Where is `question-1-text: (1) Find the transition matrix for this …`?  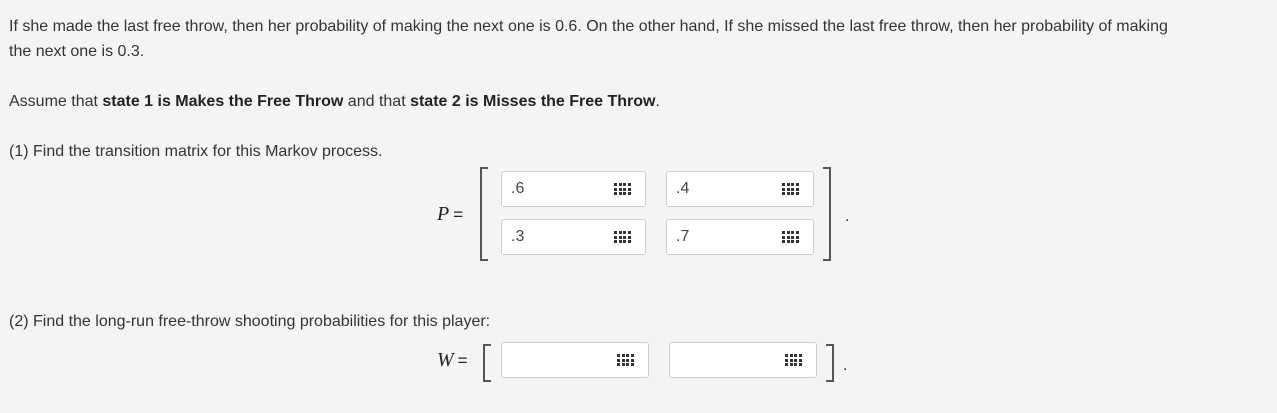 question-1-text: (1) Find the transition matrix for this … is located at coordinates (196, 151).